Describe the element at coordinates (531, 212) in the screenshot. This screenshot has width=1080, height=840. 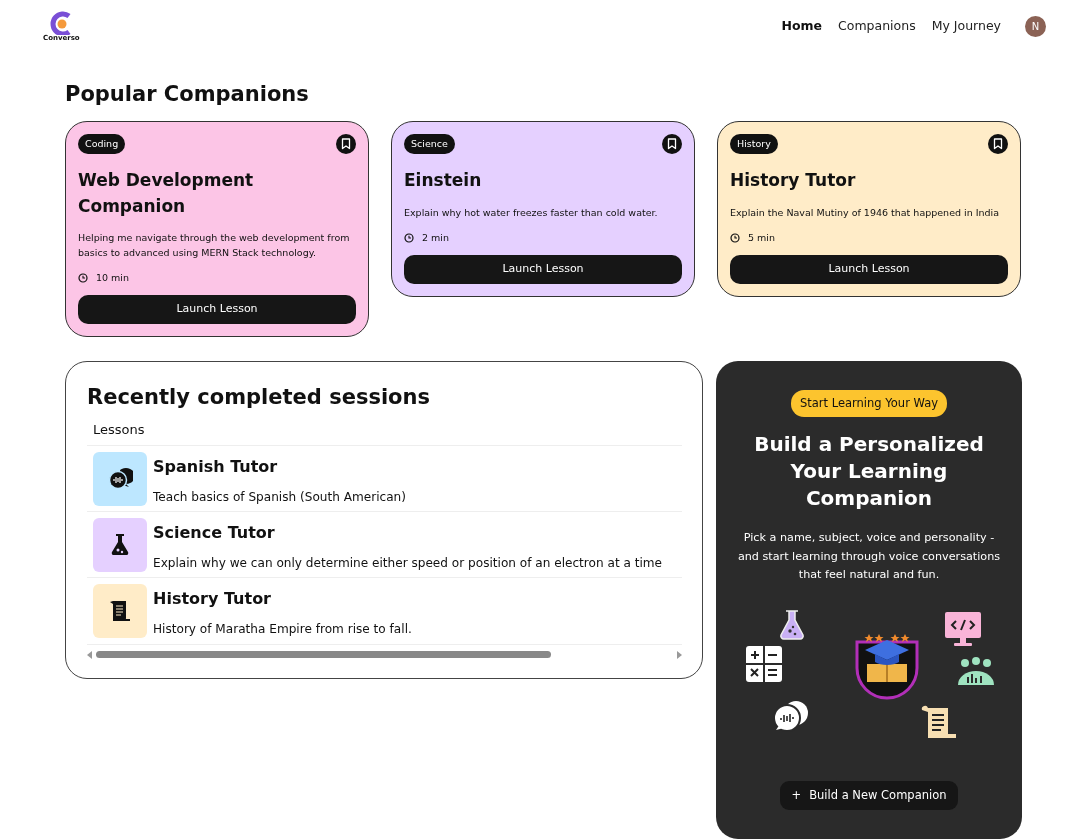
I see `card-description: Explain why hot water freezes faster than cold water.` at that location.